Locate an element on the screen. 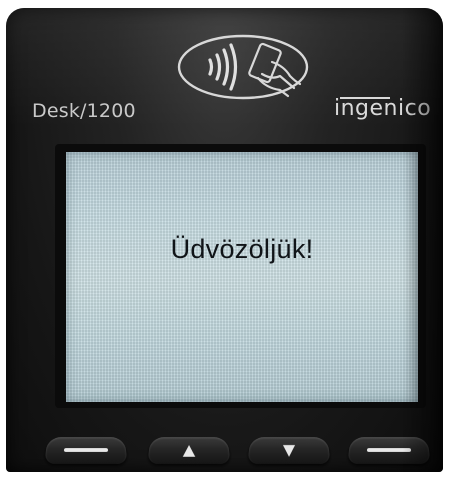  brand-logo-text: ingenico is located at coordinates (383, 108).